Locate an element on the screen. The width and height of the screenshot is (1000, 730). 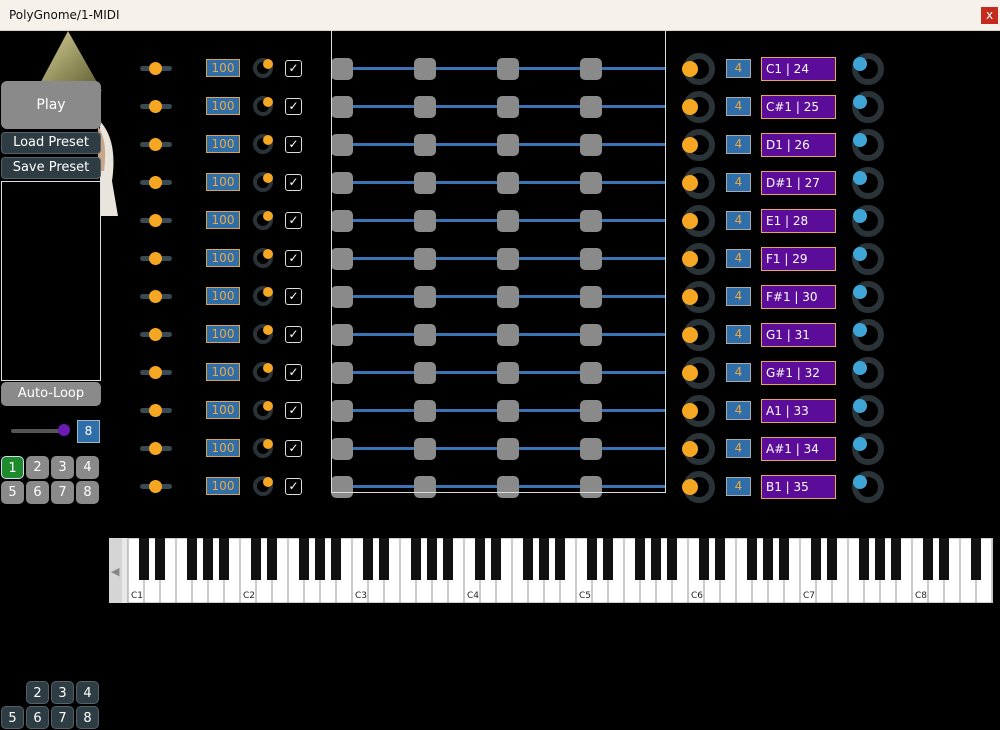
lower-pad-8: 8 is located at coordinates (87, 717).